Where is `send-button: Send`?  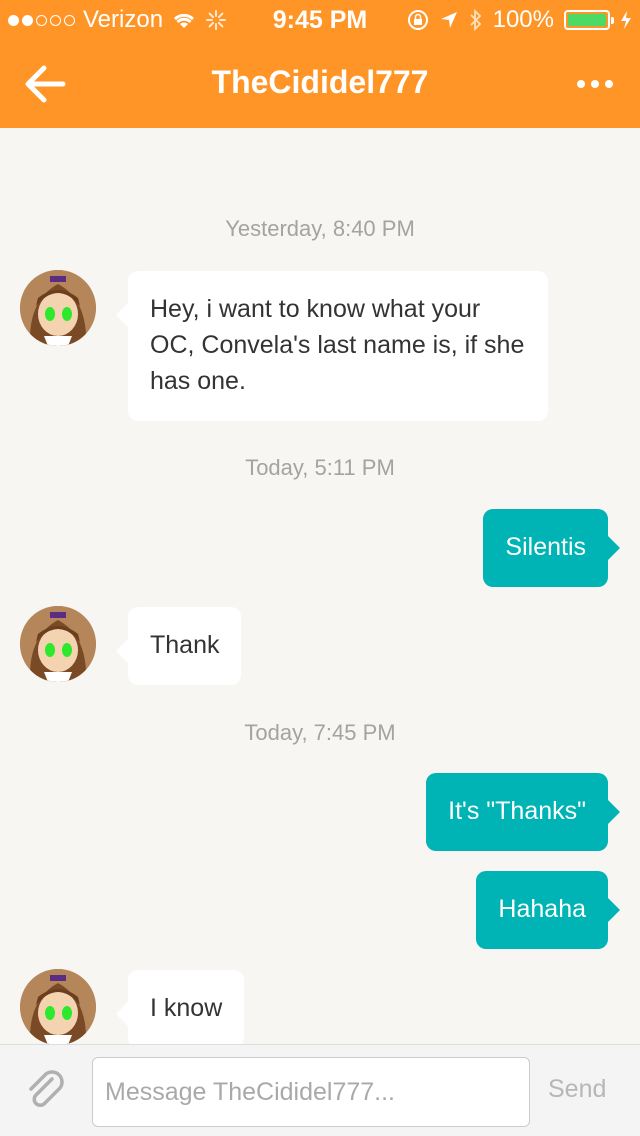 send-button: Send is located at coordinates (577, 1089).